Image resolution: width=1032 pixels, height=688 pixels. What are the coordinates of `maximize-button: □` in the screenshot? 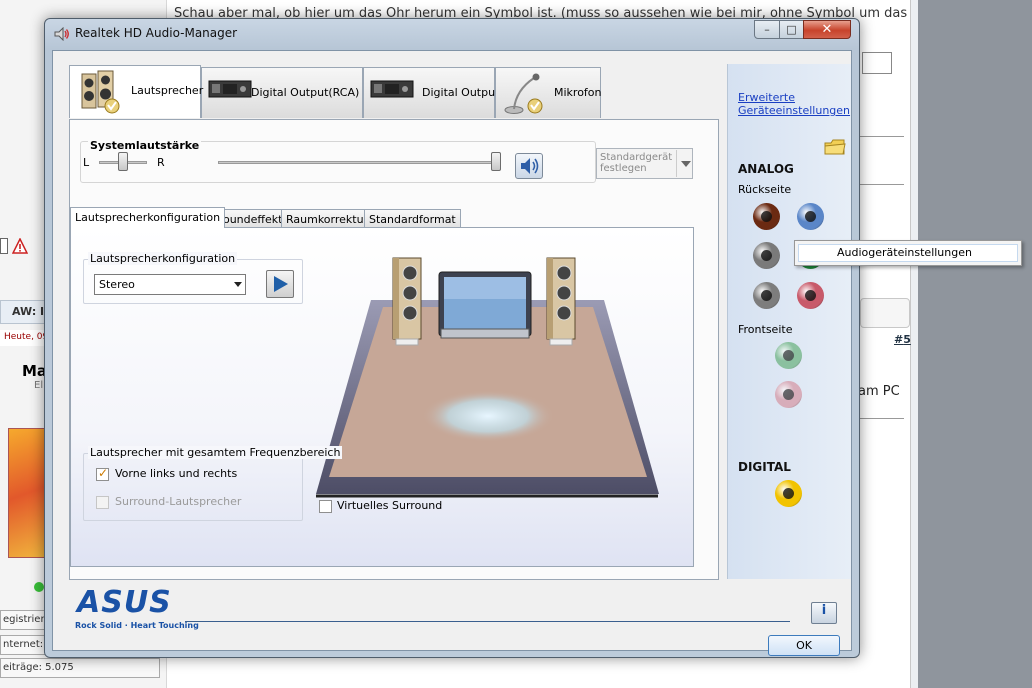 It's located at (791, 29).